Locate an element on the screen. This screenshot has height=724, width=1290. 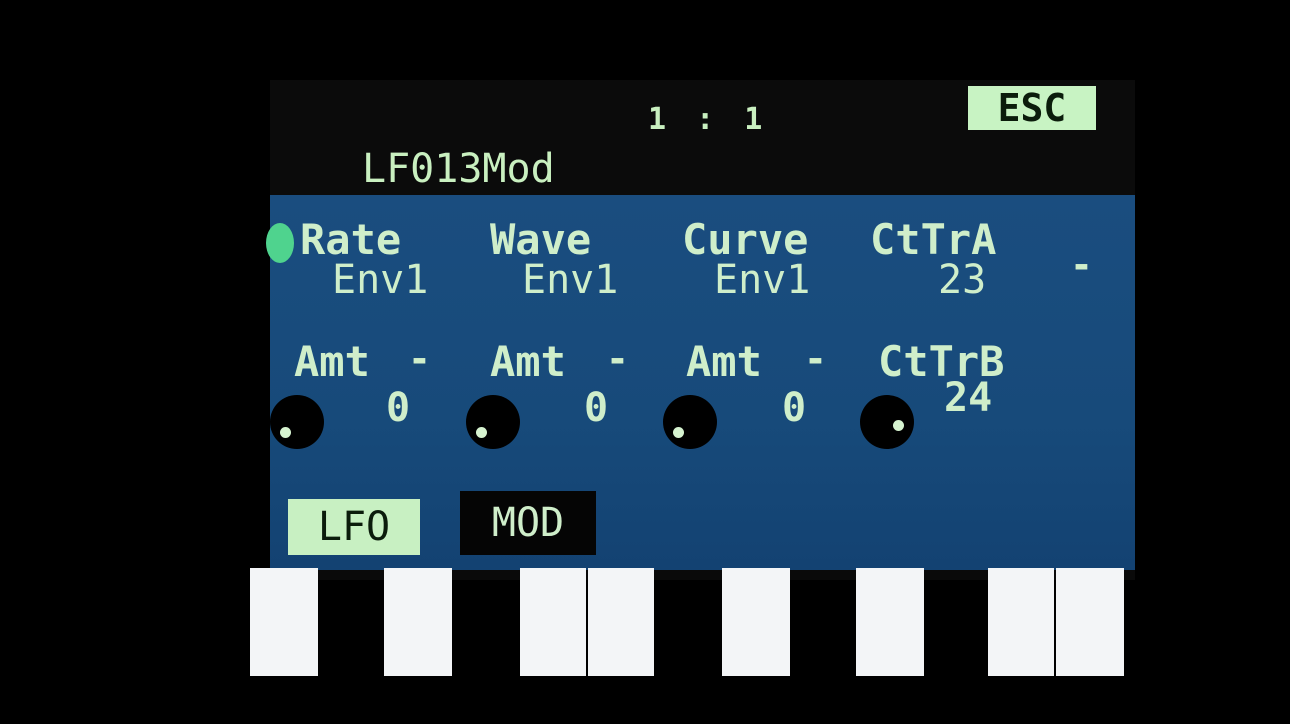
param-amt1-value: 0 is located at coordinates (398, 408).